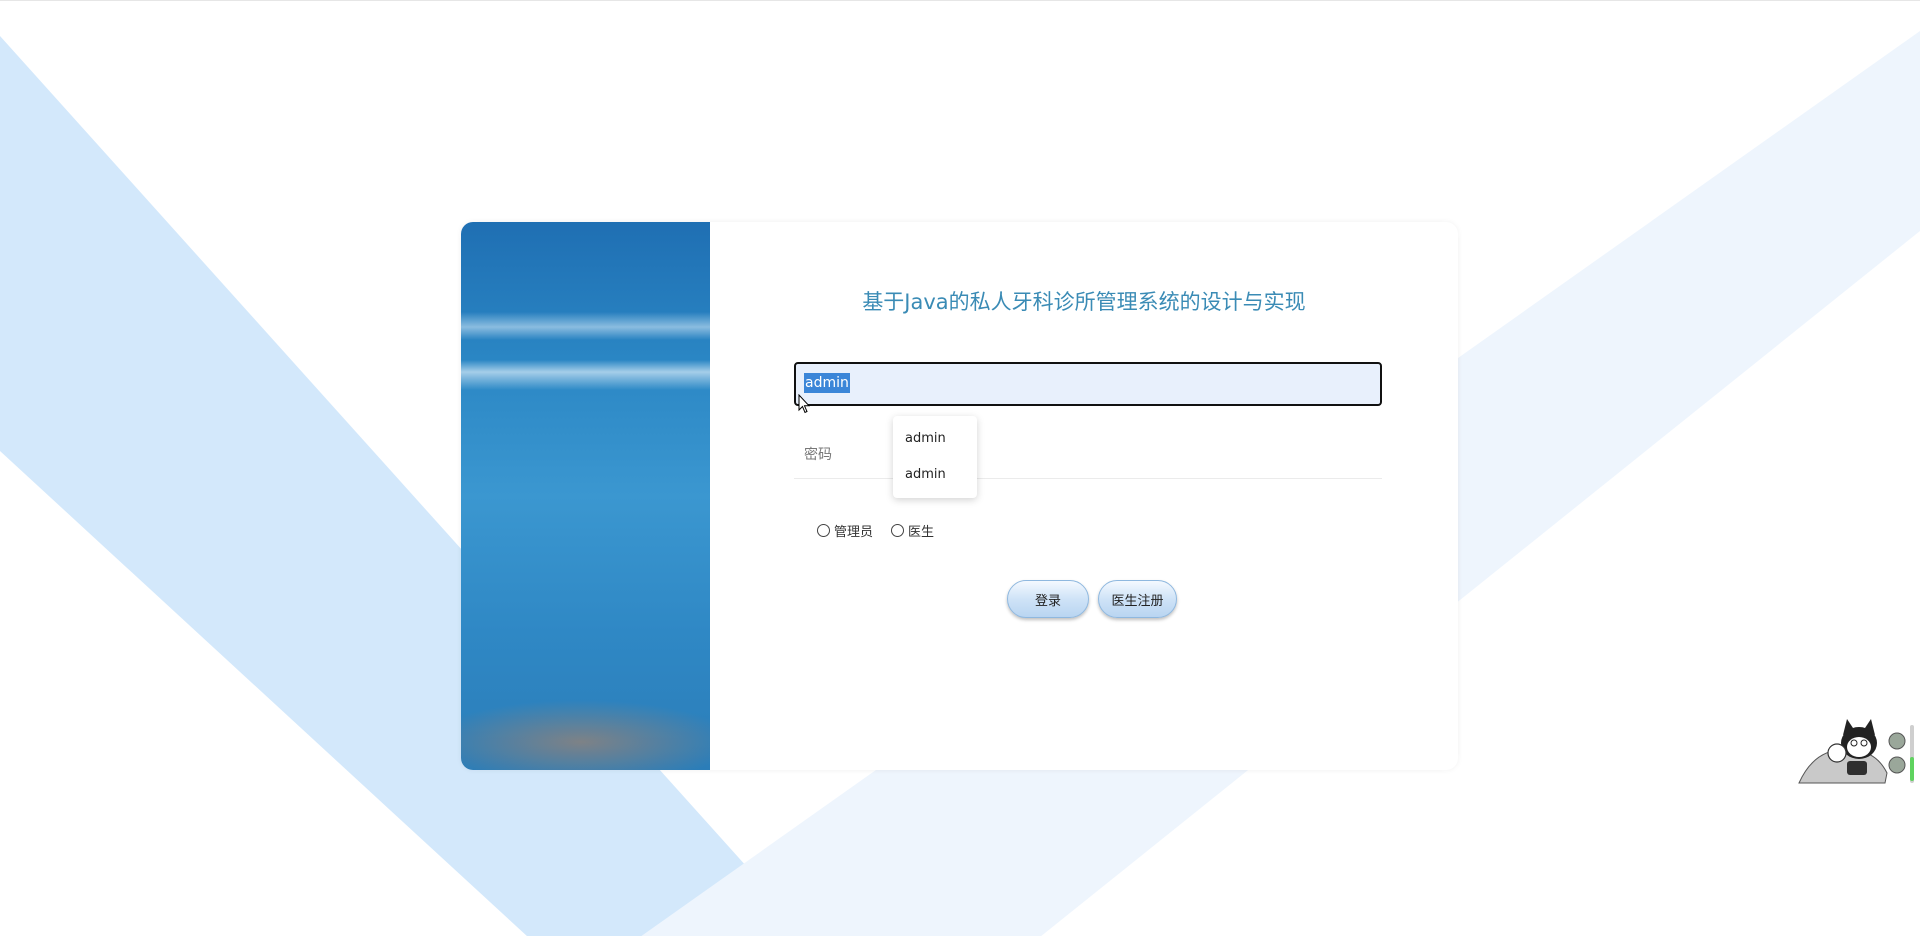 The width and height of the screenshot is (1920, 936). Describe the element at coordinates (585, 496) in the screenshot. I see `sea-image` at that location.